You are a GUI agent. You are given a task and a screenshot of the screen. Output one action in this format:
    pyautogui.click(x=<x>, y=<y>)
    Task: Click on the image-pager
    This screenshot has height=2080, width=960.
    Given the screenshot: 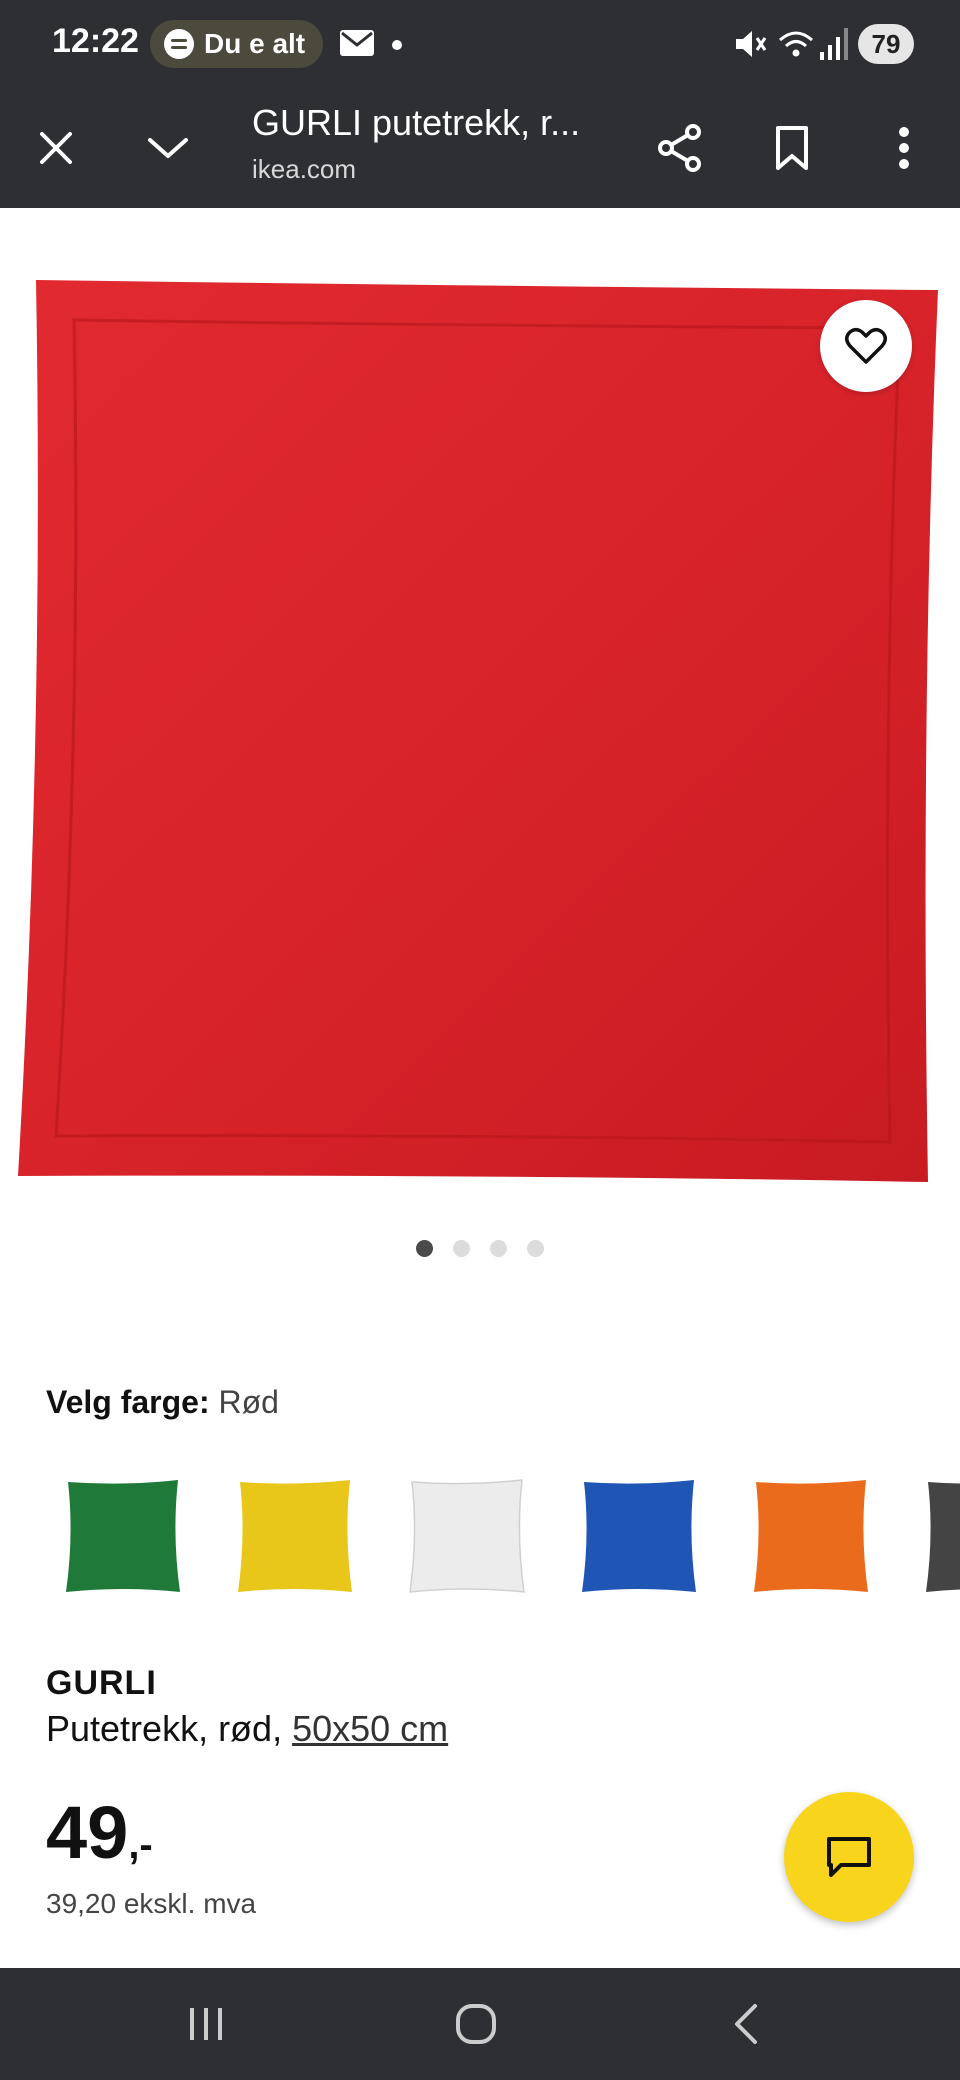 What is the action you would take?
    pyautogui.click(x=480, y=1248)
    